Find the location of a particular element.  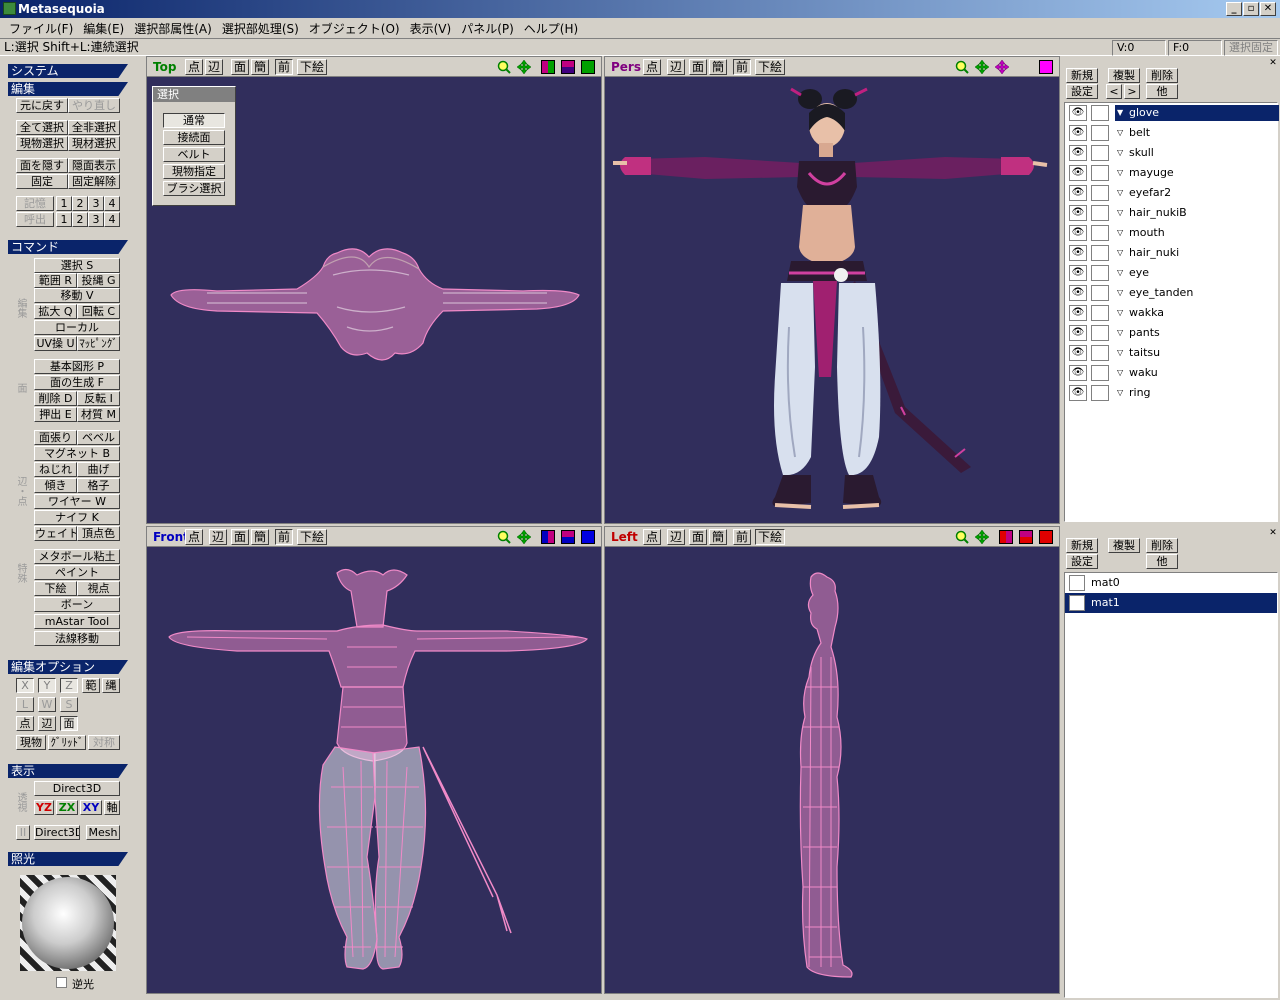

pers-face-button: 面 is located at coordinates (698, 67).